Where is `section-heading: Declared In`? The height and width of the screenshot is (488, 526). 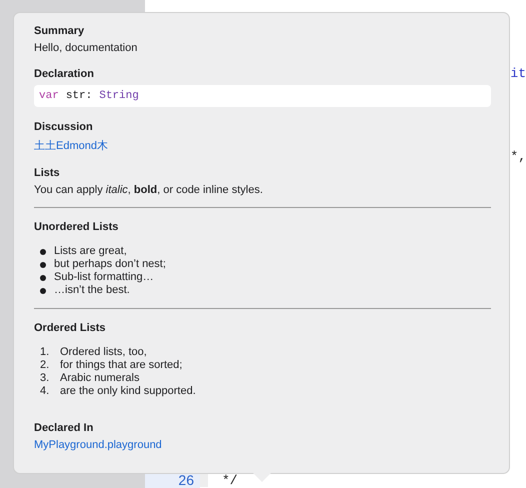 section-heading: Declared In is located at coordinates (64, 428).